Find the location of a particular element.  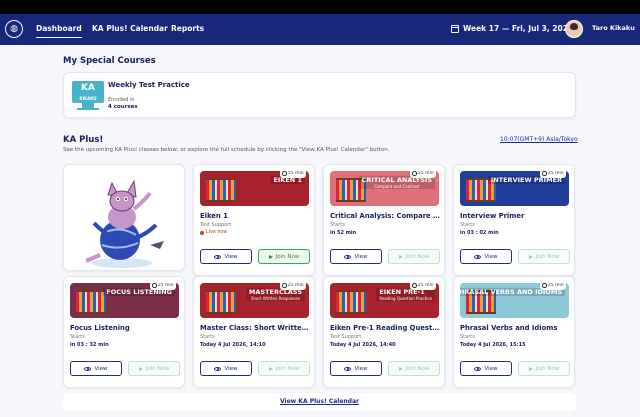

nav-reports: Reports is located at coordinates (187, 28).